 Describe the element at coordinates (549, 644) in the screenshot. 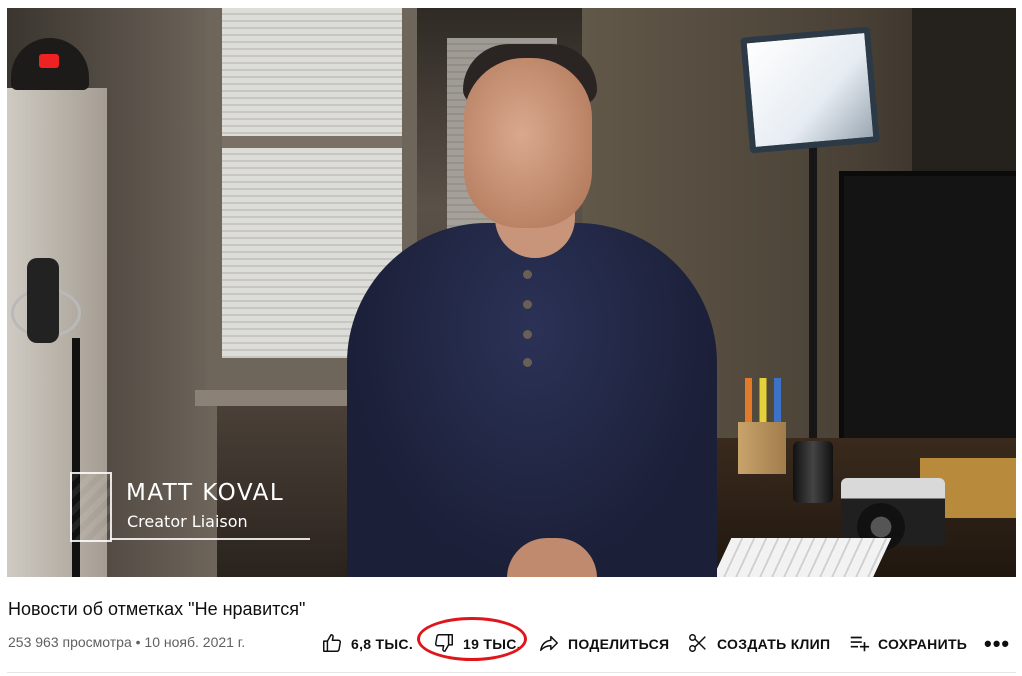

I see `share-arrow-icon` at that location.